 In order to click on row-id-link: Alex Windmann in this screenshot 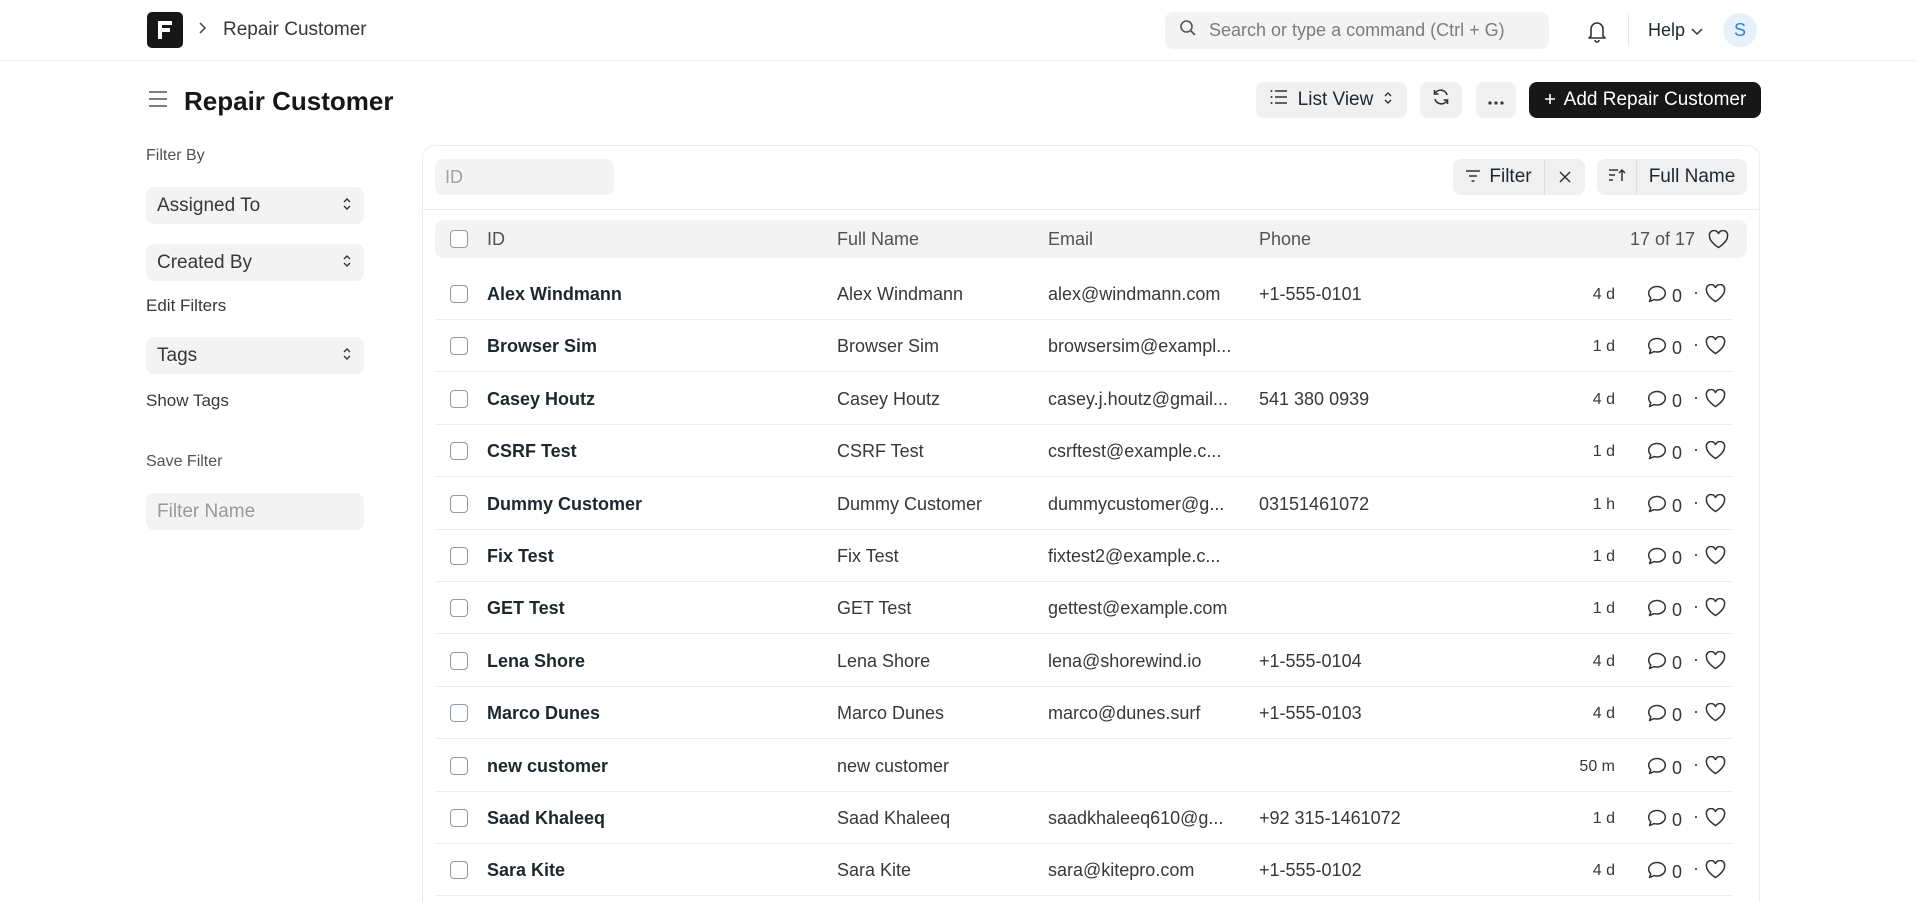, I will do `click(554, 294)`.